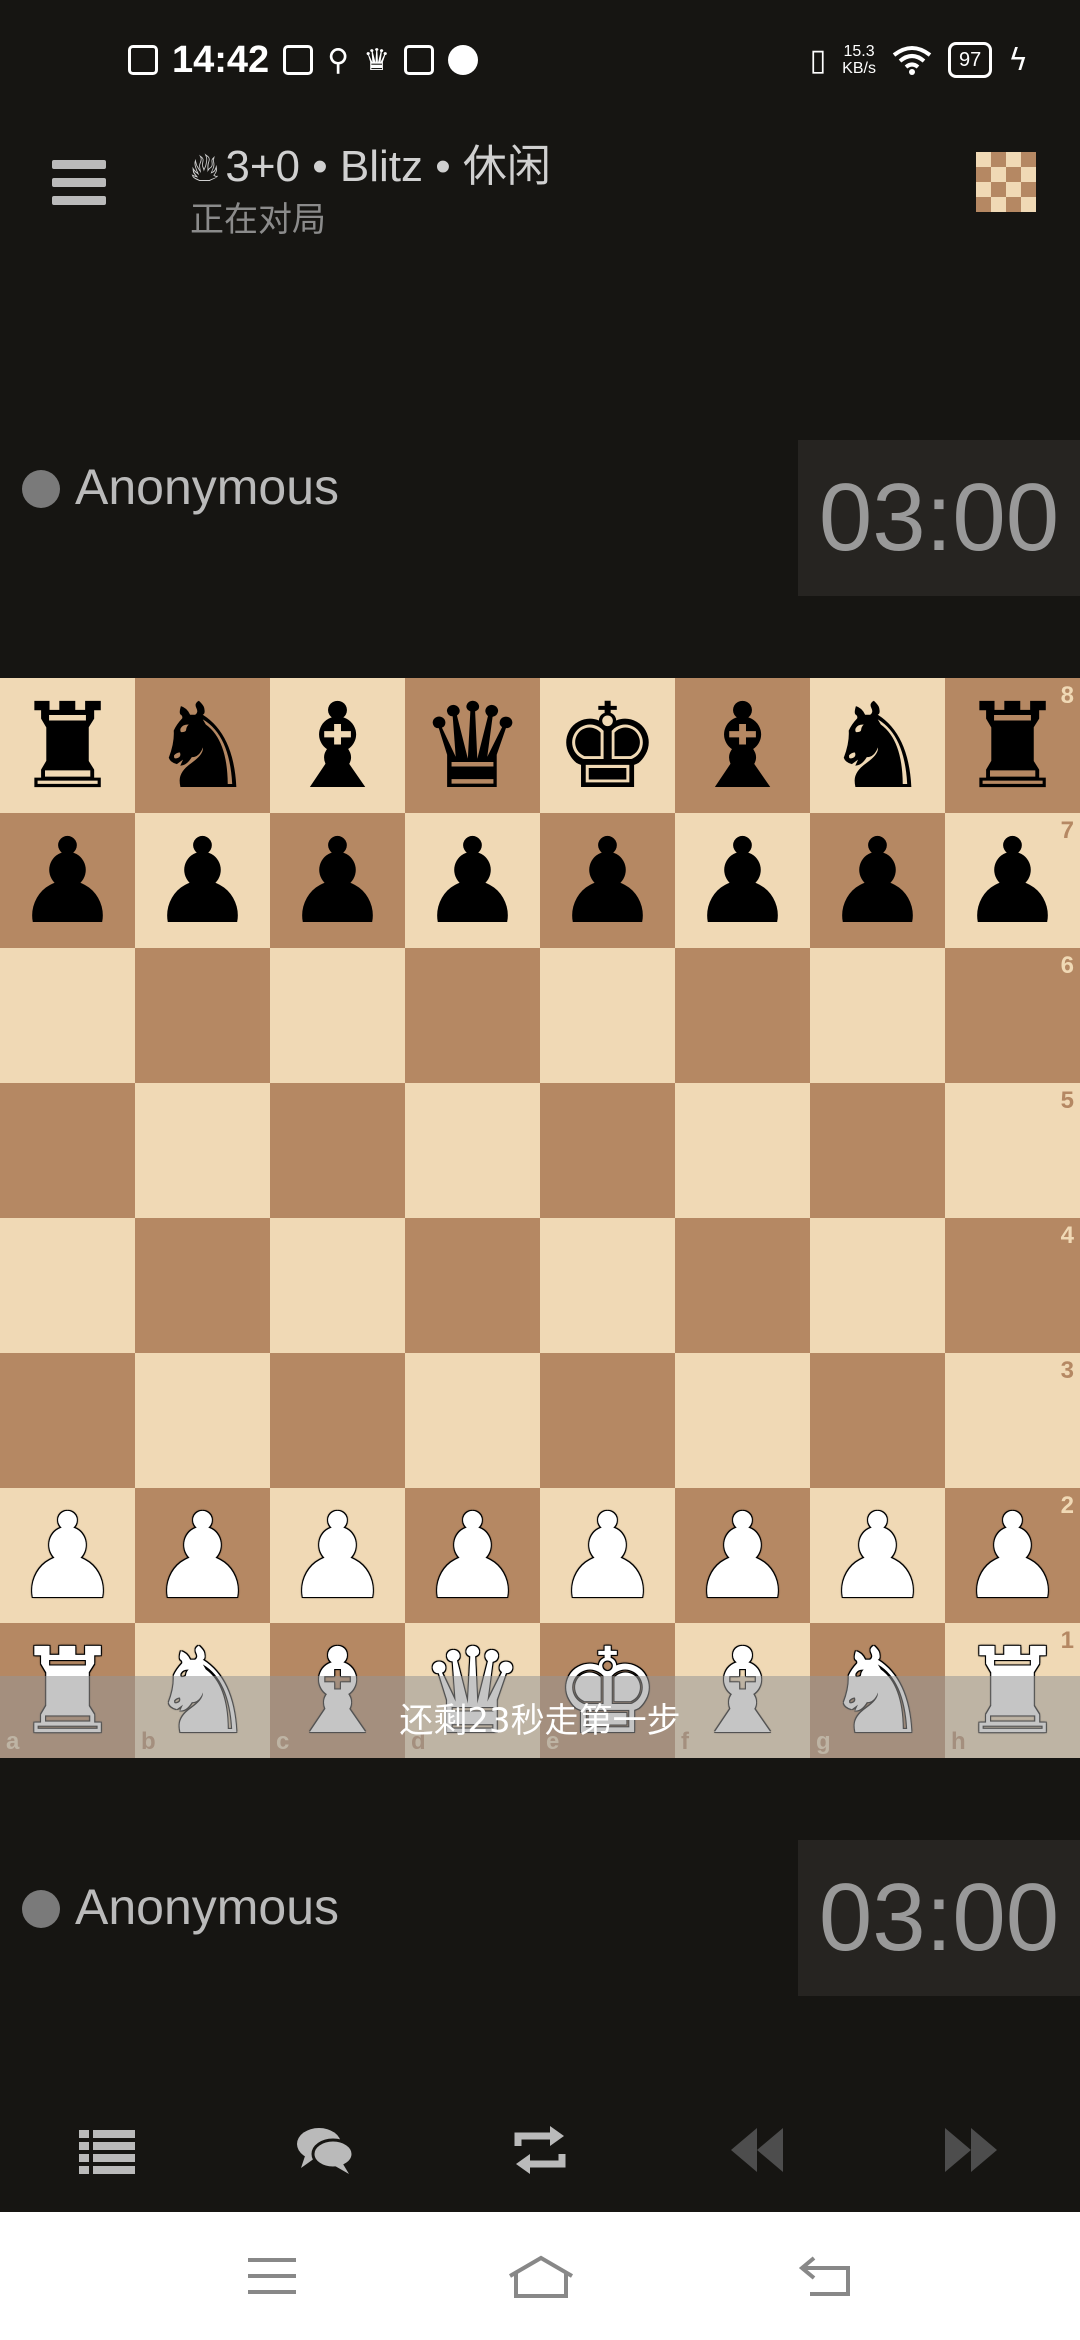  I want to click on square-c8: ♝, so click(337, 745).